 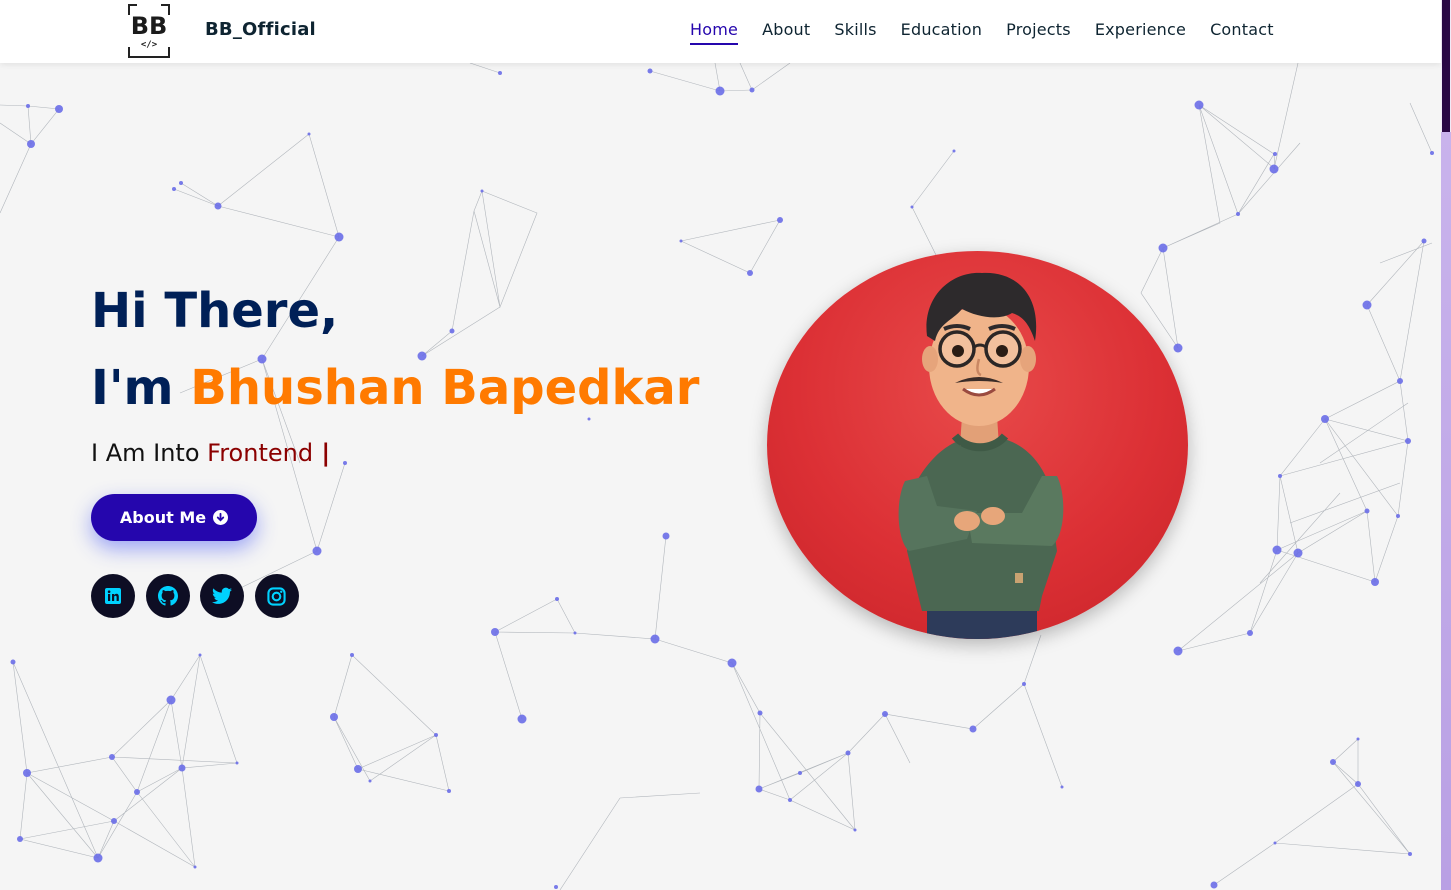 I want to click on hero-subtitle: I Am Into Frontend |, so click(x=210, y=453).